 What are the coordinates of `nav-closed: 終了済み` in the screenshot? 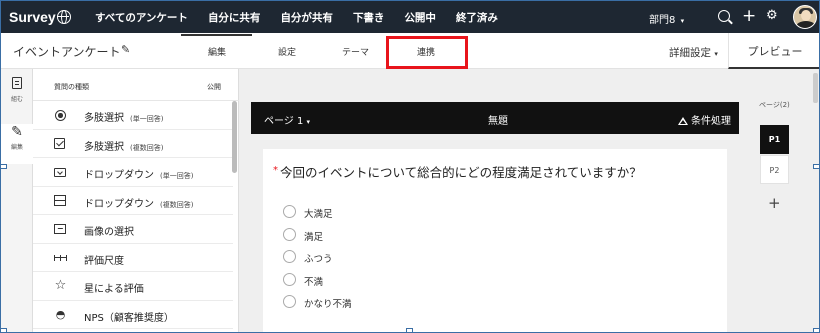 It's located at (477, 17).